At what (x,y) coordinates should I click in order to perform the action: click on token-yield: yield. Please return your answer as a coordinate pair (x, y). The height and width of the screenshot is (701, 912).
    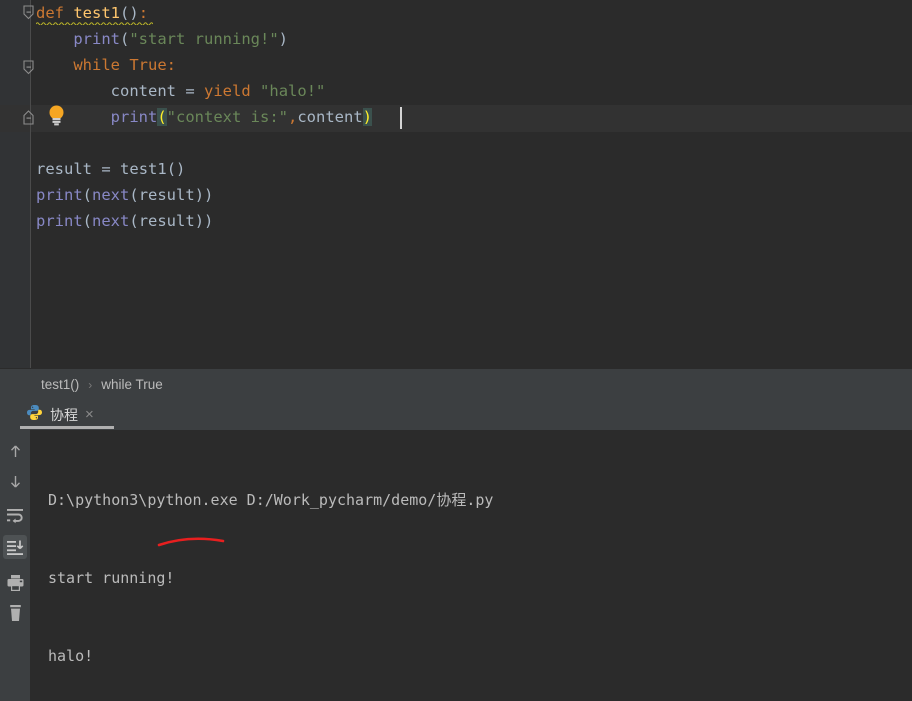
    Looking at the image, I should click on (227, 91).